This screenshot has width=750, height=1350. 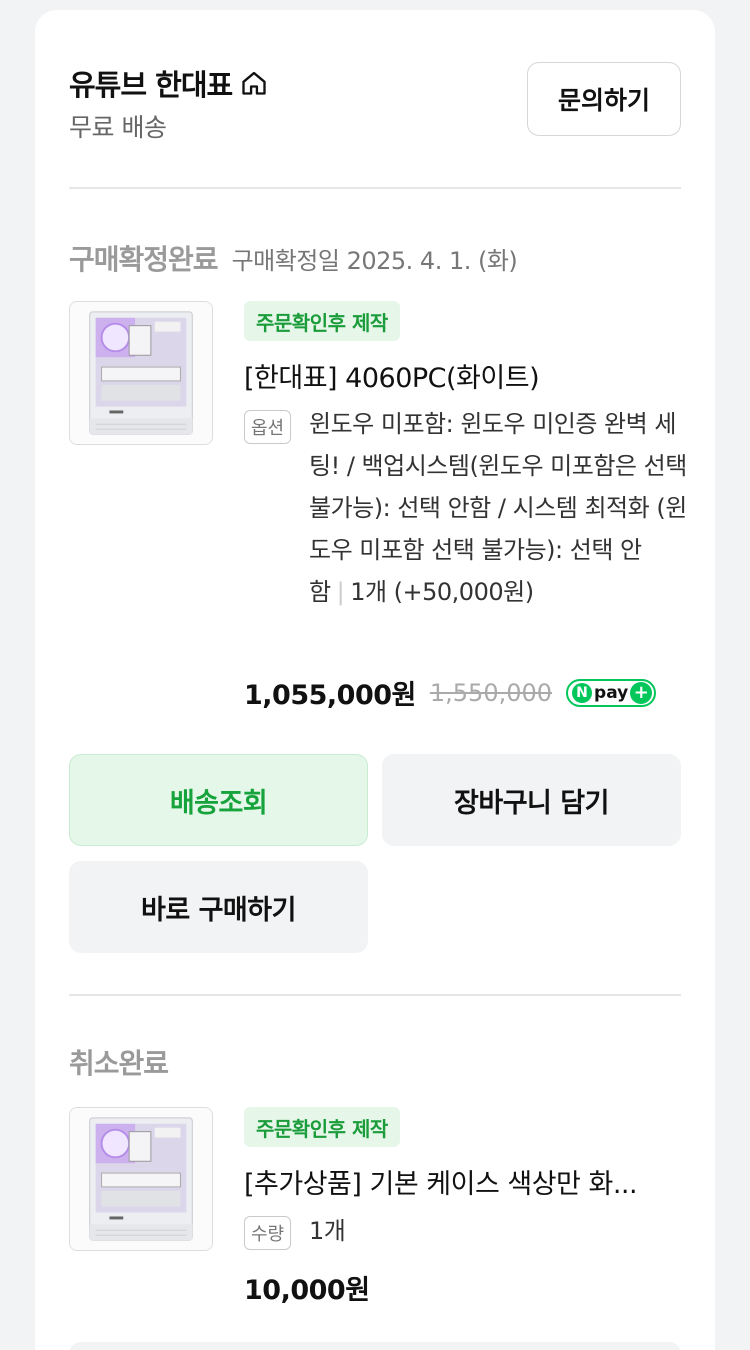 I want to click on order-status: 취소완료, so click(x=119, y=1063).